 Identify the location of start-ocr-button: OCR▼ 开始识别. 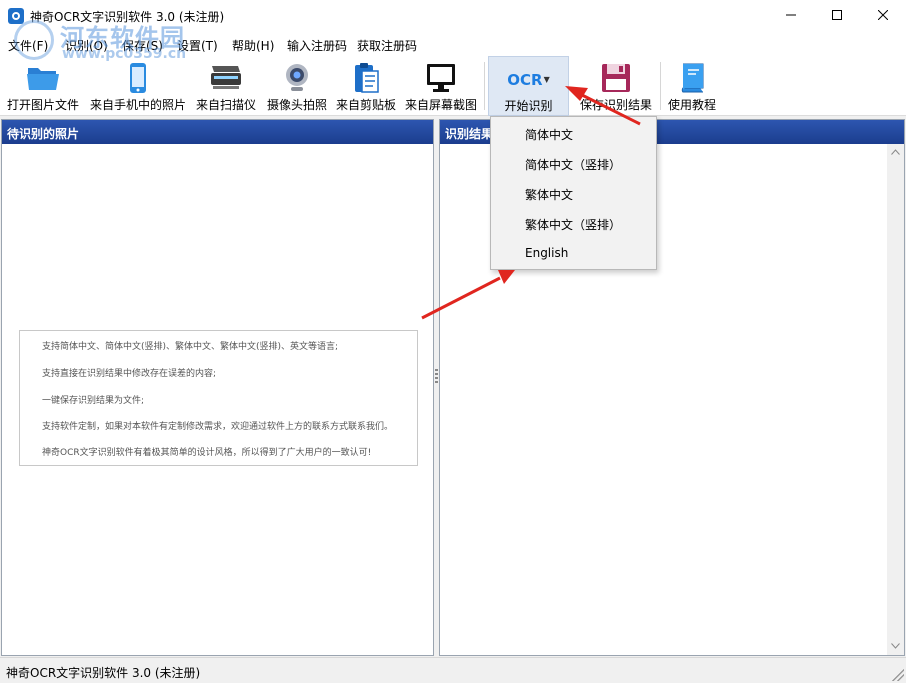
(528, 86).